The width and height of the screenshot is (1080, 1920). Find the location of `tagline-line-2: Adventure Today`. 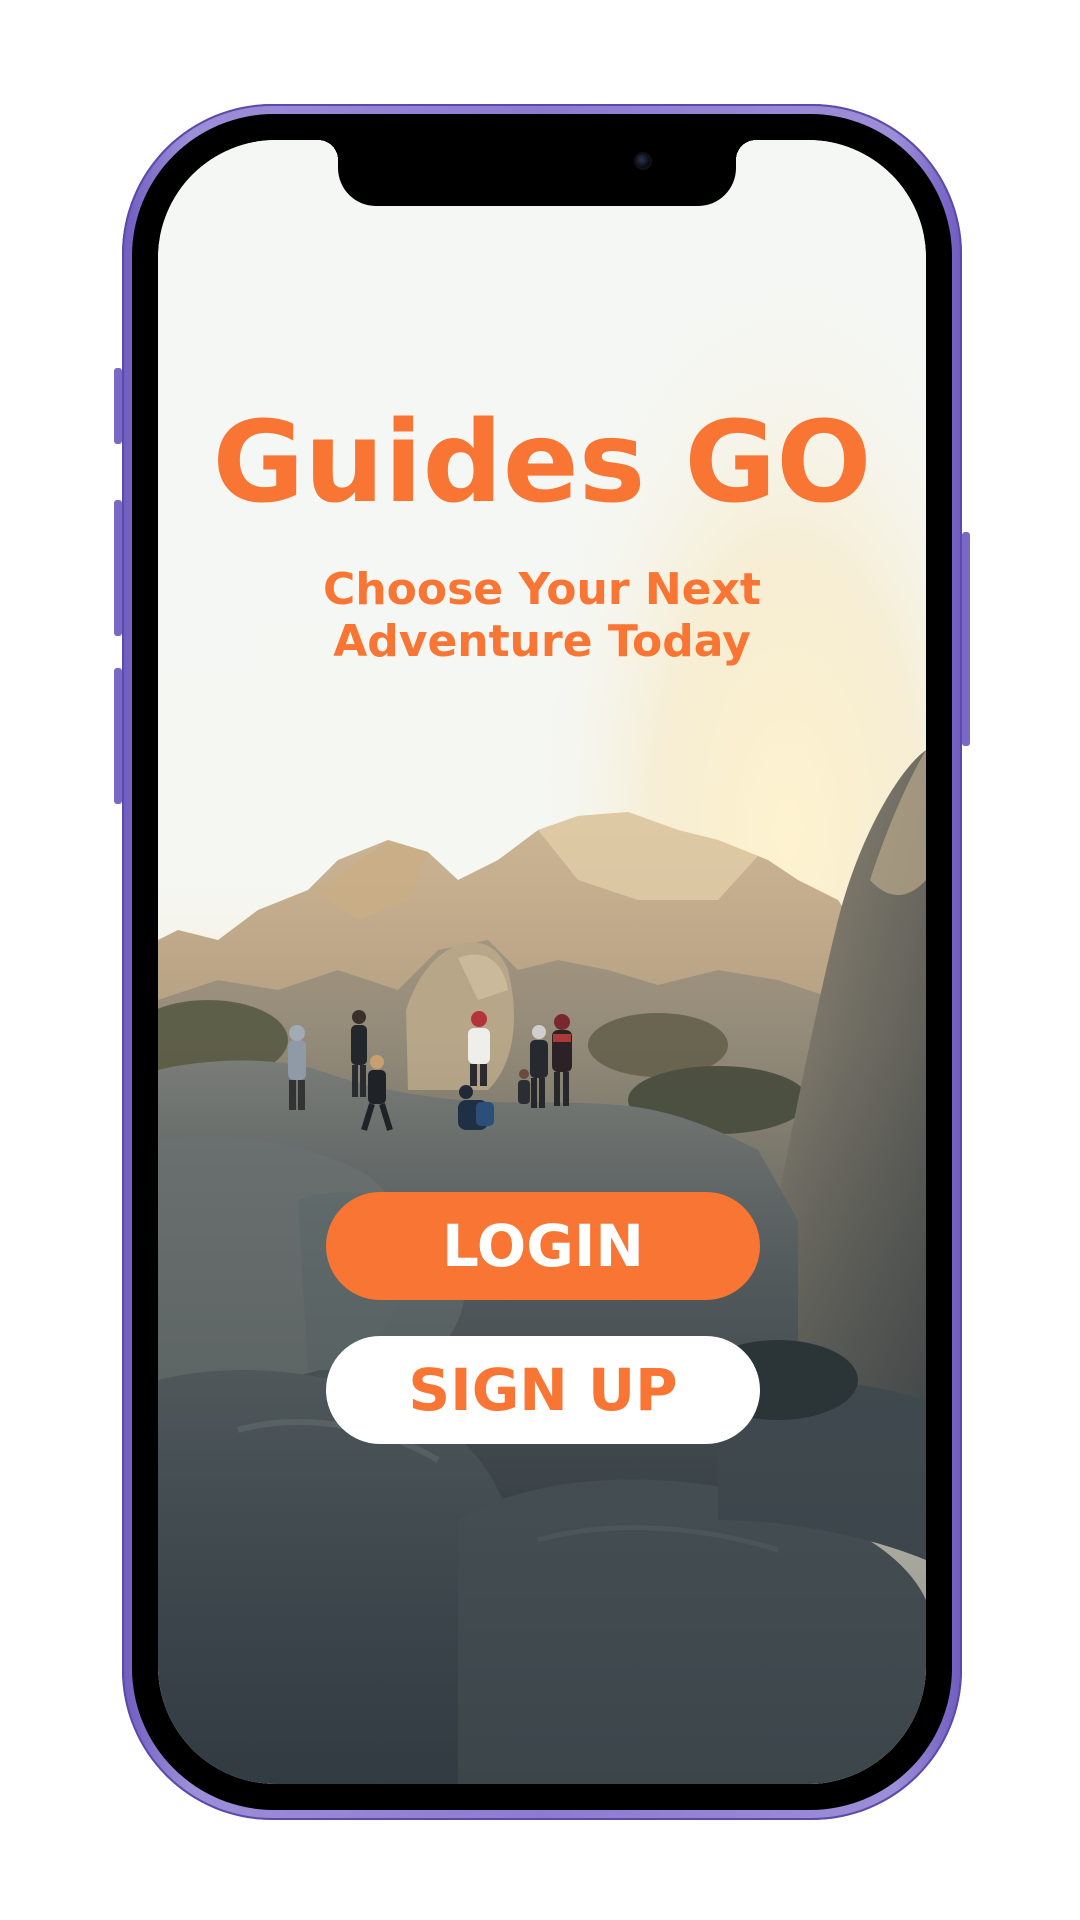

tagline-line-2: Adventure Today is located at coordinates (542, 641).